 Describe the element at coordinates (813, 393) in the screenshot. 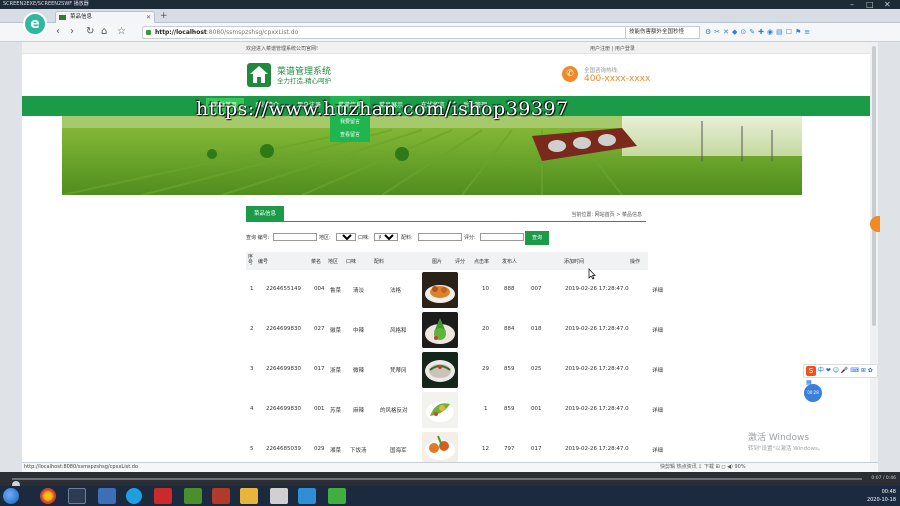

I see `floating-timer-button: 00:28` at that location.